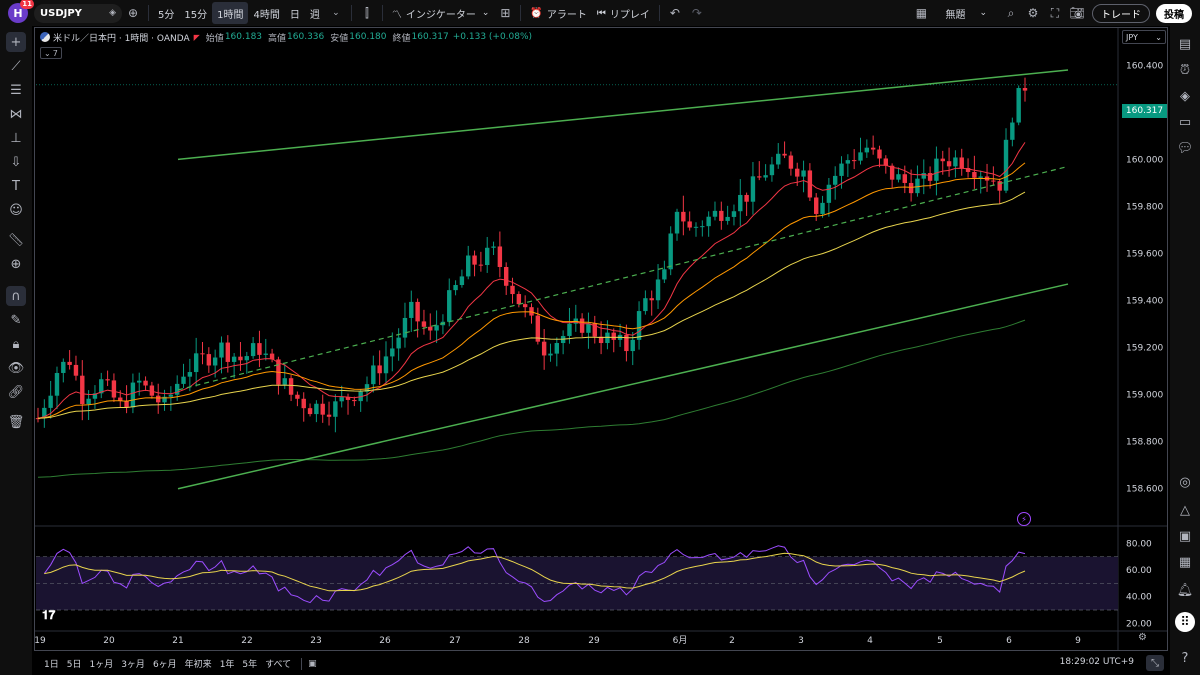 The image size is (1200, 675). What do you see at coordinates (16, 320) in the screenshot?
I see `draw-lock-pencil-icon: ✎` at bounding box center [16, 320].